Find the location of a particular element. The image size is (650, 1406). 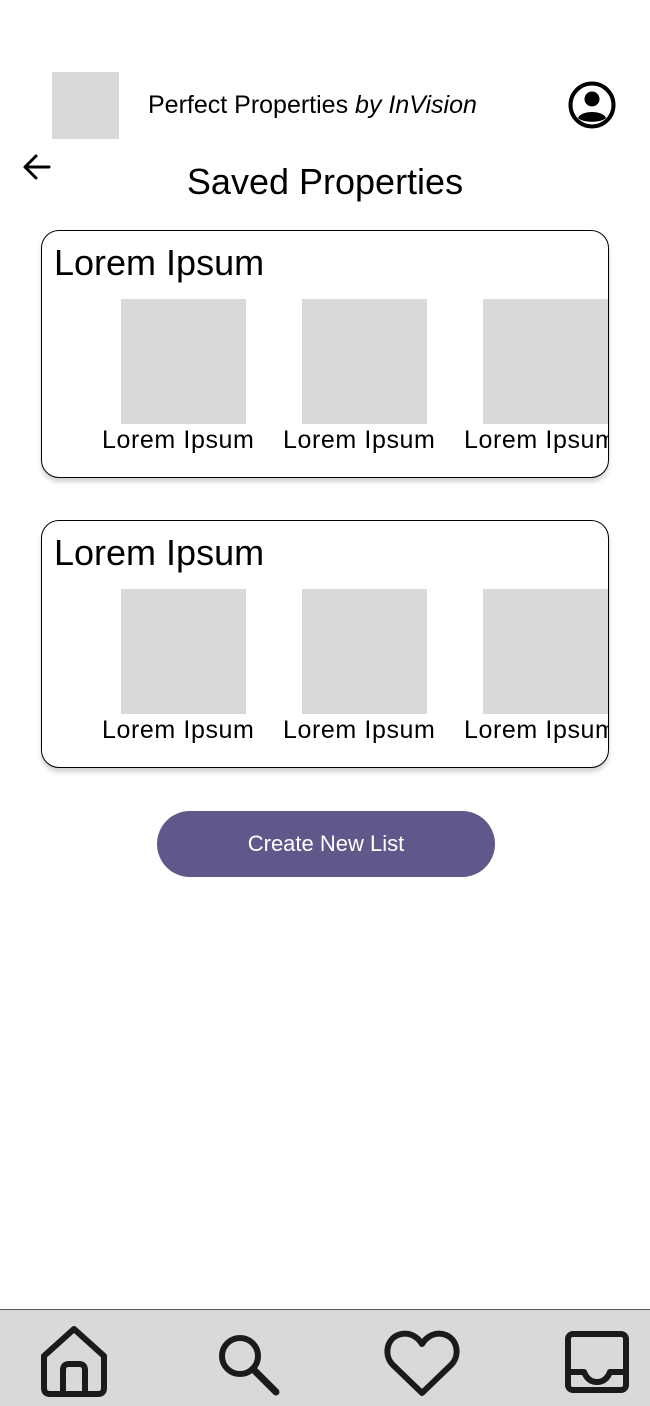

brand-title: Perfect Properties by InVision is located at coordinates (312, 105).